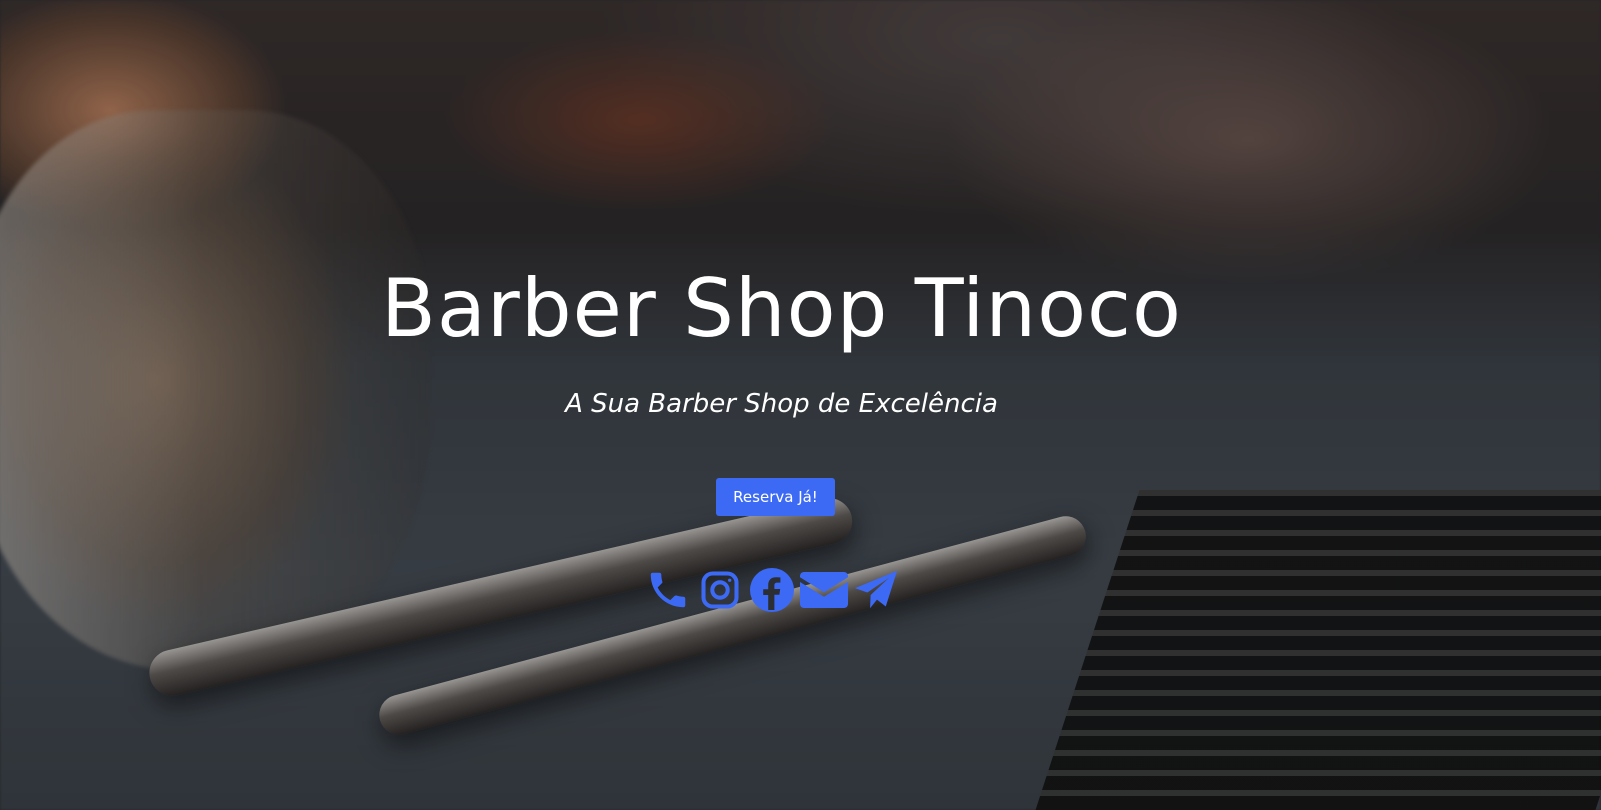  I want to click on phone-icon, so click(668, 590).